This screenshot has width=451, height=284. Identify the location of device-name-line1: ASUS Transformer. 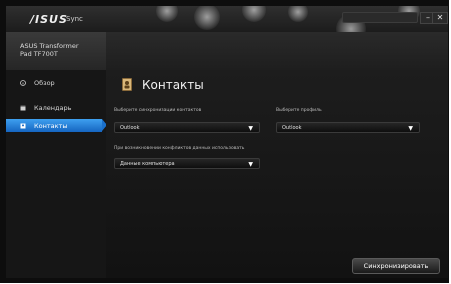
(49, 46).